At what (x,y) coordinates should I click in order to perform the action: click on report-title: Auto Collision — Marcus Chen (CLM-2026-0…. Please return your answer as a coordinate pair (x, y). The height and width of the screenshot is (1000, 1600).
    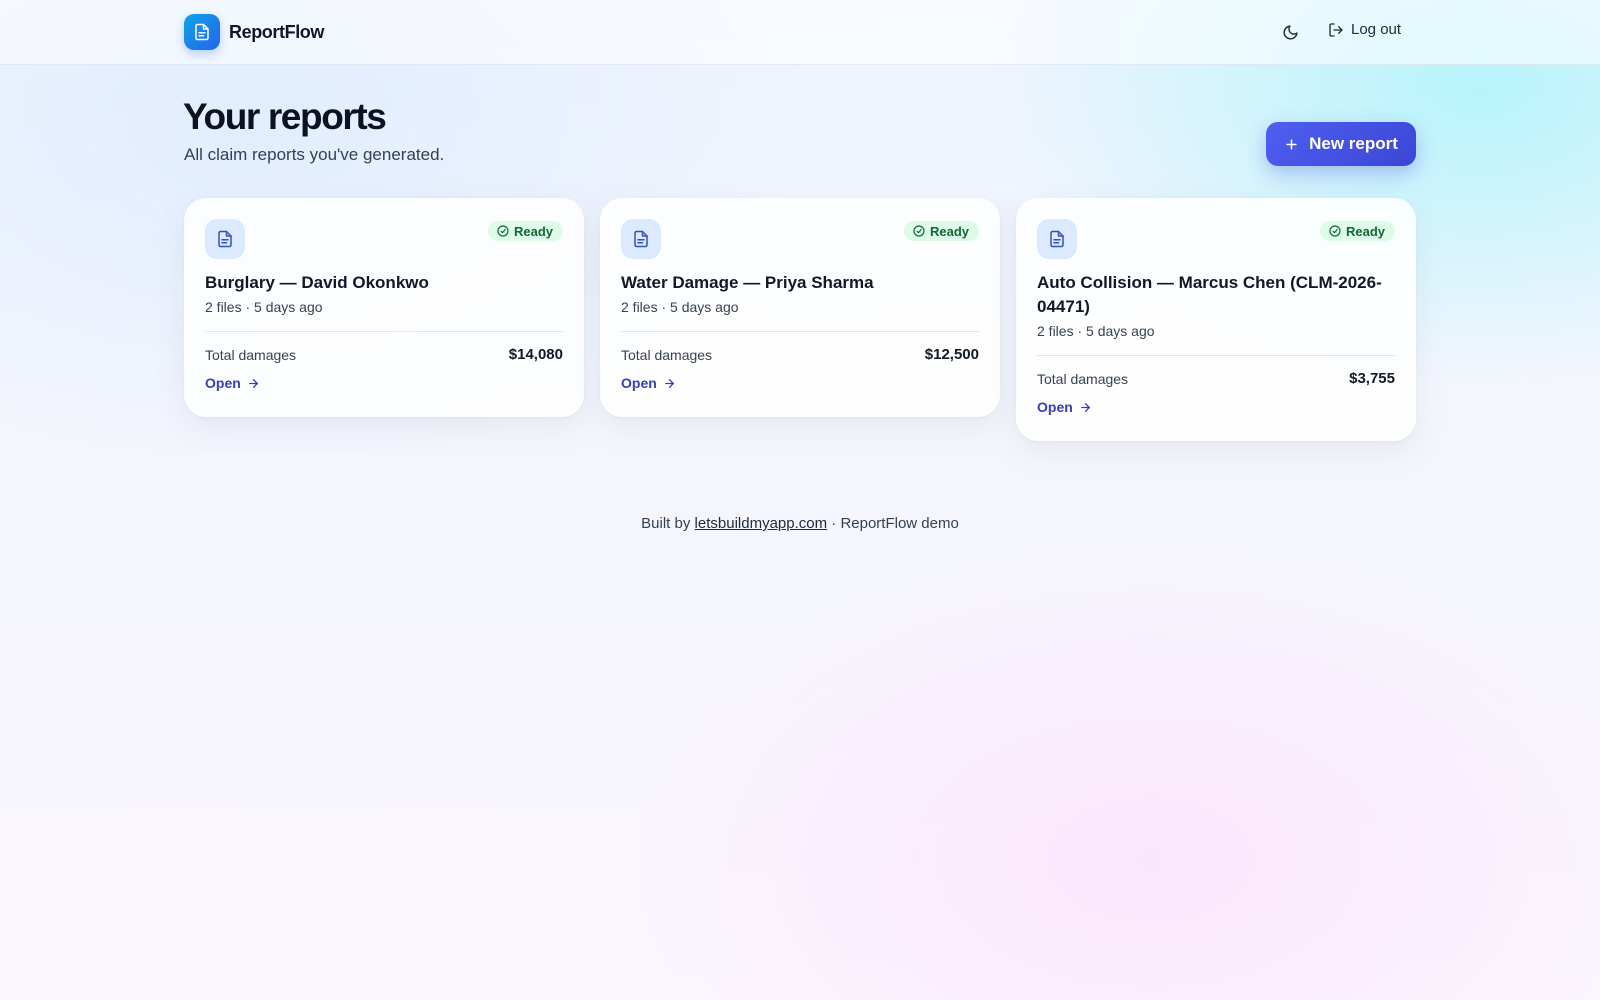
    Looking at the image, I should click on (1209, 294).